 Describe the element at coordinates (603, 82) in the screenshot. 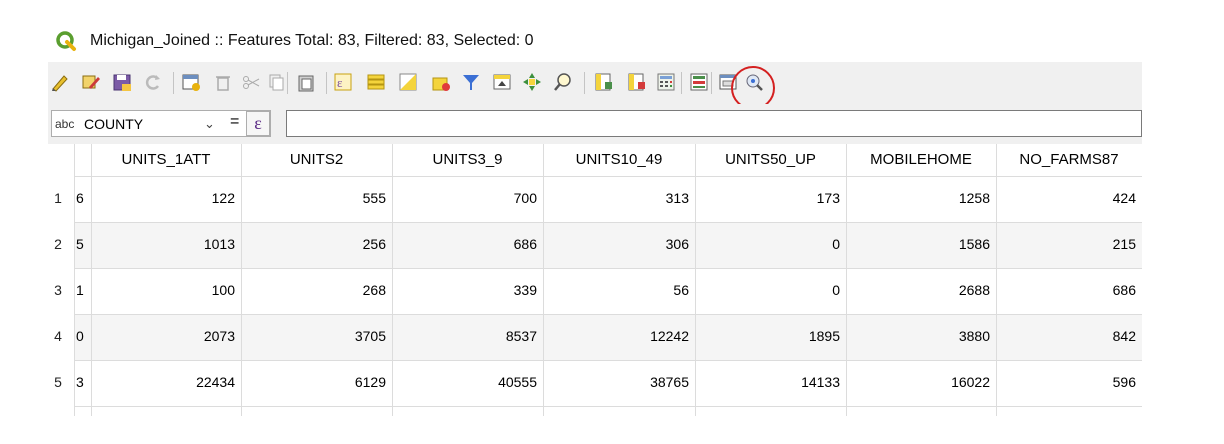

I see `new-field-icon` at that location.